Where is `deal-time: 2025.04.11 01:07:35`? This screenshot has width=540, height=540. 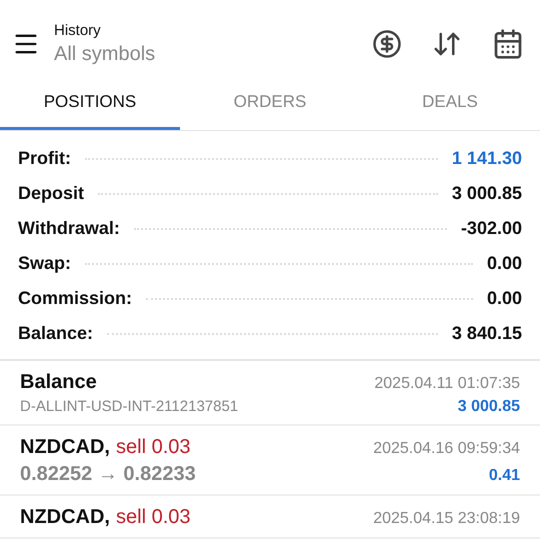
deal-time: 2025.04.11 01:07:35 is located at coordinates (447, 384).